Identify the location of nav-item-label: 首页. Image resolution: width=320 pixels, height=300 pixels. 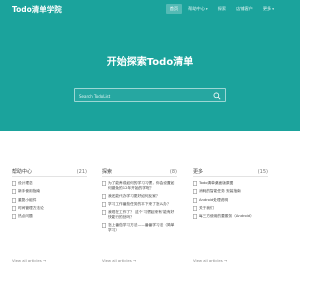
(174, 8).